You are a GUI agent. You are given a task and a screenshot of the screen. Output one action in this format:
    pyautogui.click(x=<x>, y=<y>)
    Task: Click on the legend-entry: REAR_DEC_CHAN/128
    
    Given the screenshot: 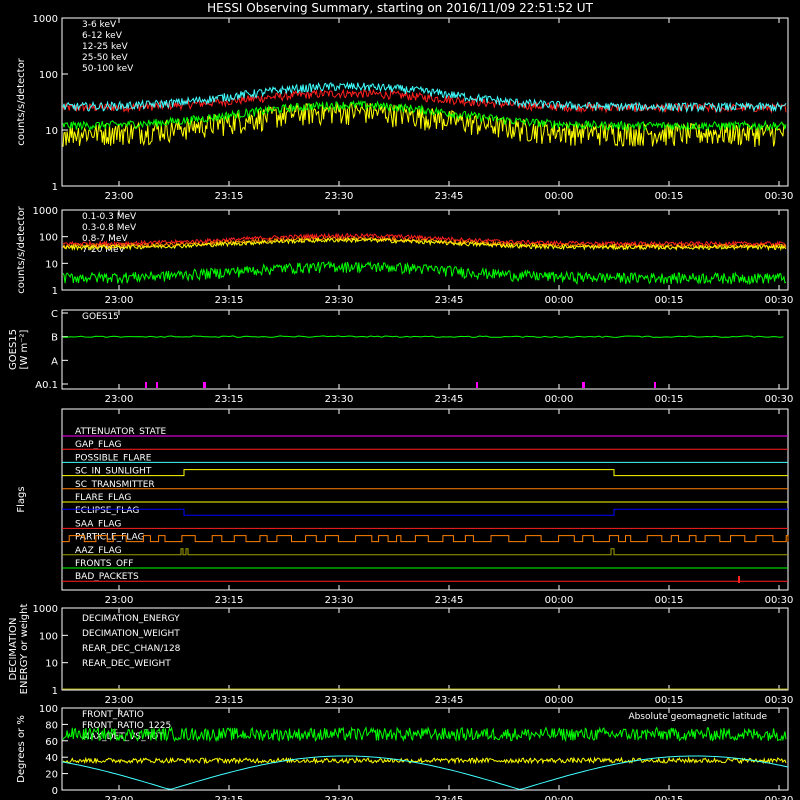 What is the action you would take?
    pyautogui.click(x=131, y=649)
    